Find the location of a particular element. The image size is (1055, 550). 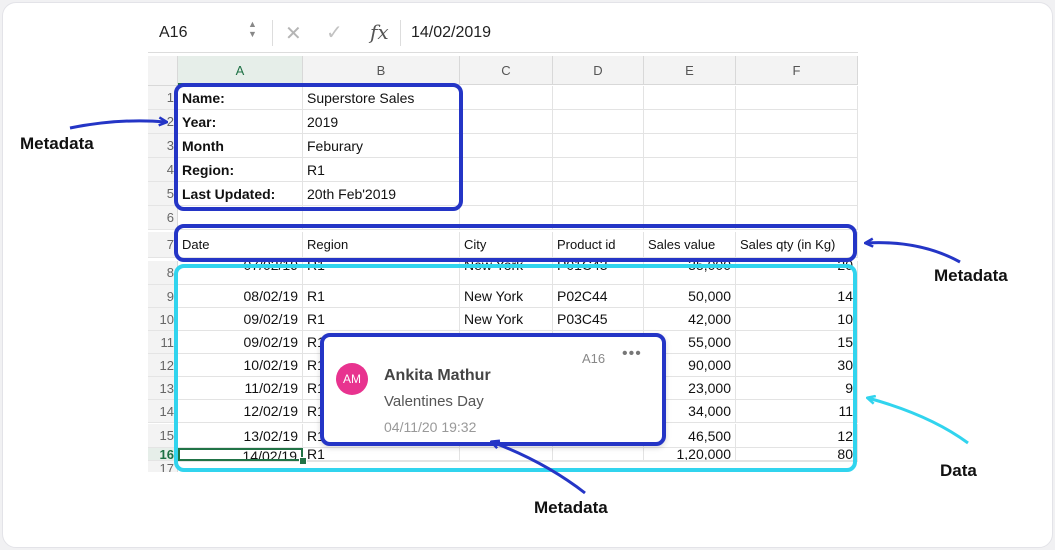

label-data: Data is located at coordinates (958, 470).